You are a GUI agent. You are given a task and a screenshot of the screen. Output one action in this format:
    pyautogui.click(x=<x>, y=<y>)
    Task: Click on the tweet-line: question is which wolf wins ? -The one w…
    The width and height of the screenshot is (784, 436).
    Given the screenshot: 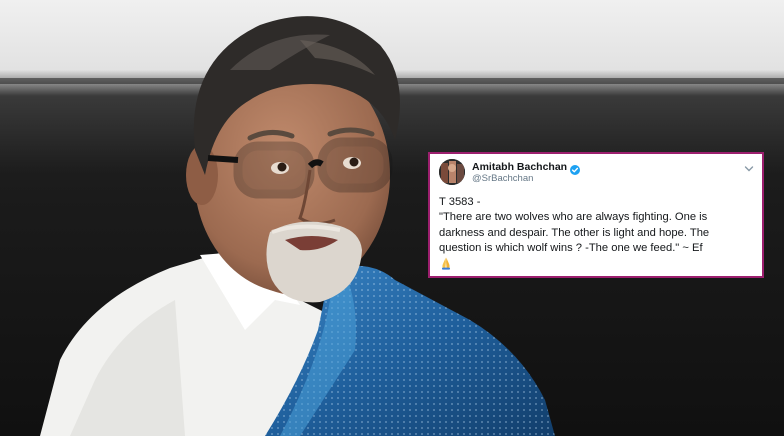 What is the action you would take?
    pyautogui.click(x=571, y=247)
    